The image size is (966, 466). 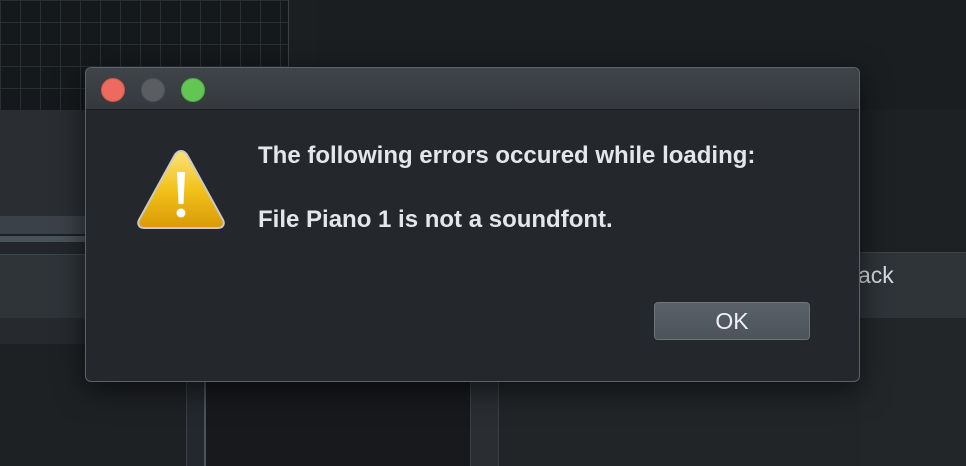 I want to click on left-lower-panel, so click(x=45, y=331).